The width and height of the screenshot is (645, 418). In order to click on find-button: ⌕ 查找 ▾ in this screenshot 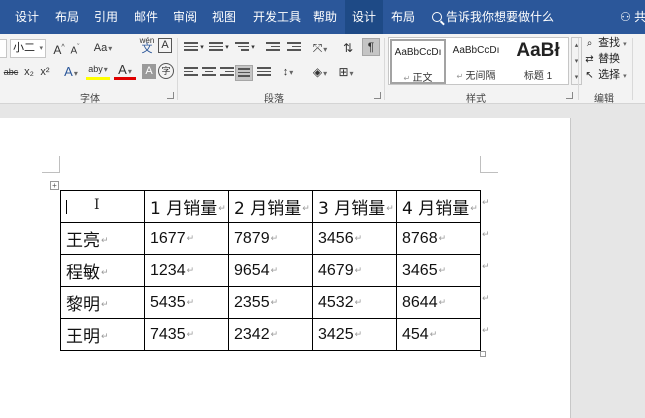, I will do `click(605, 43)`.